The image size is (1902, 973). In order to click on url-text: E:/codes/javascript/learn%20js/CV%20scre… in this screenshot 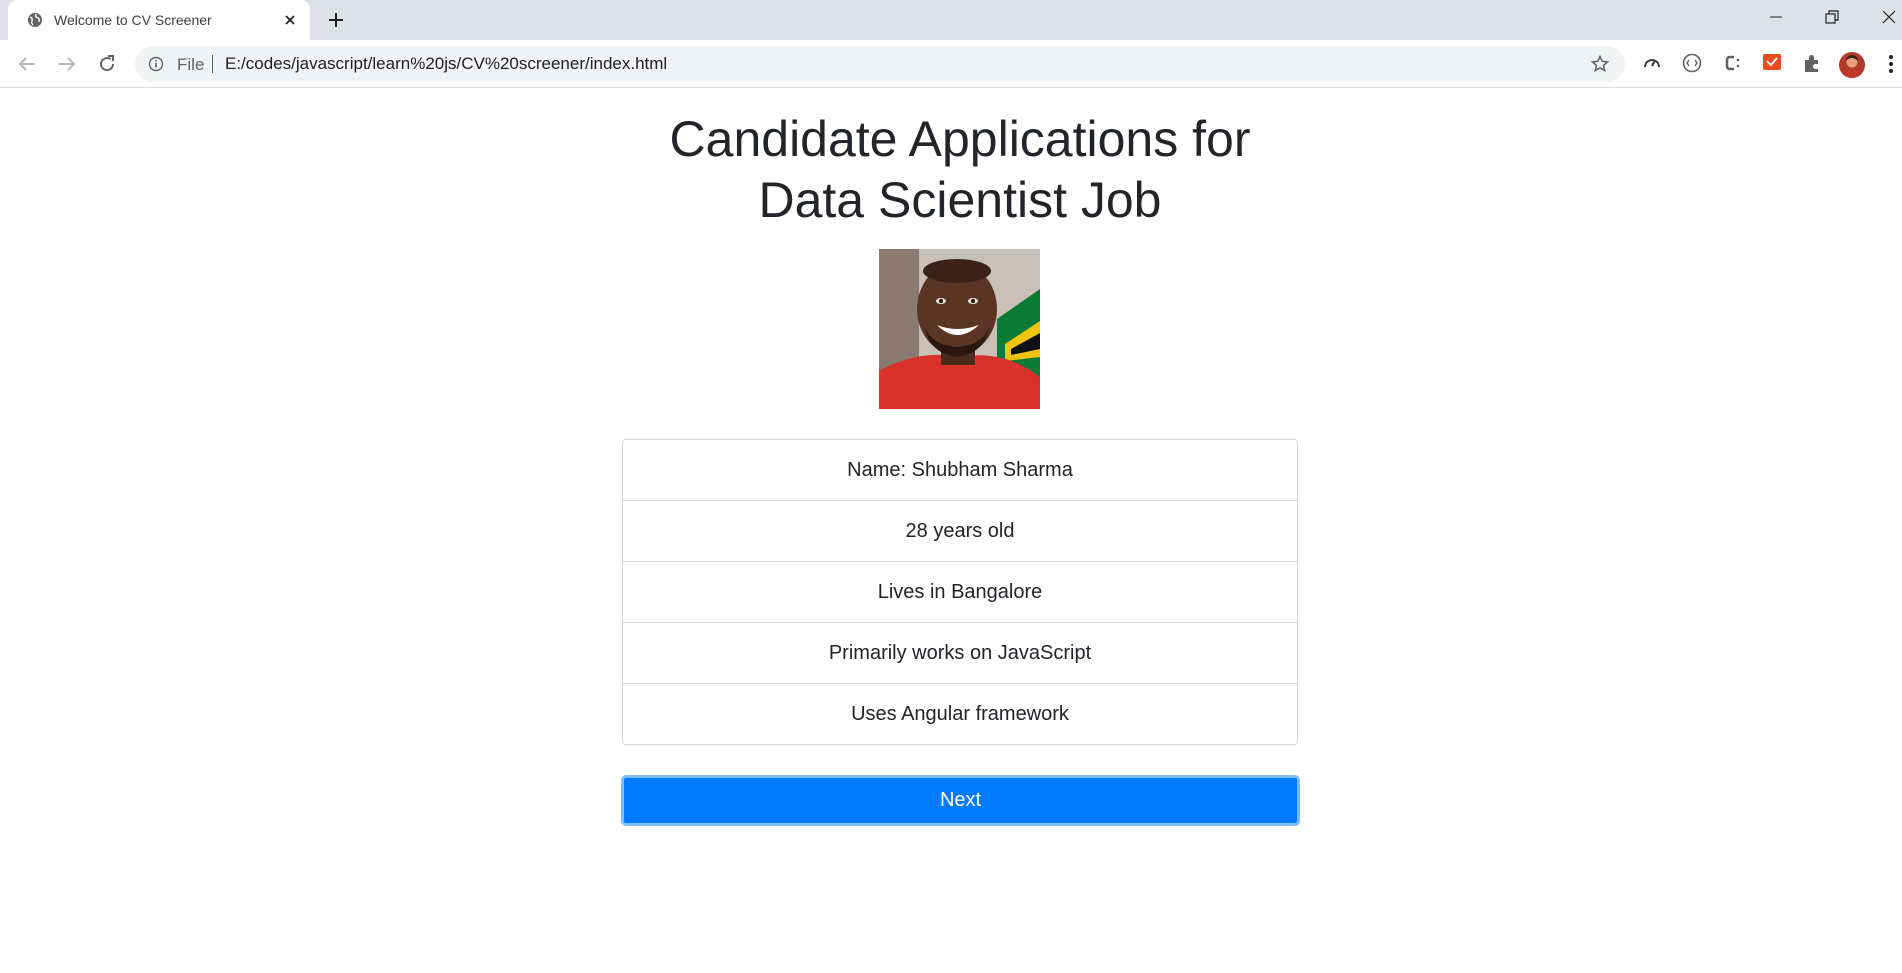, I will do `click(446, 64)`.